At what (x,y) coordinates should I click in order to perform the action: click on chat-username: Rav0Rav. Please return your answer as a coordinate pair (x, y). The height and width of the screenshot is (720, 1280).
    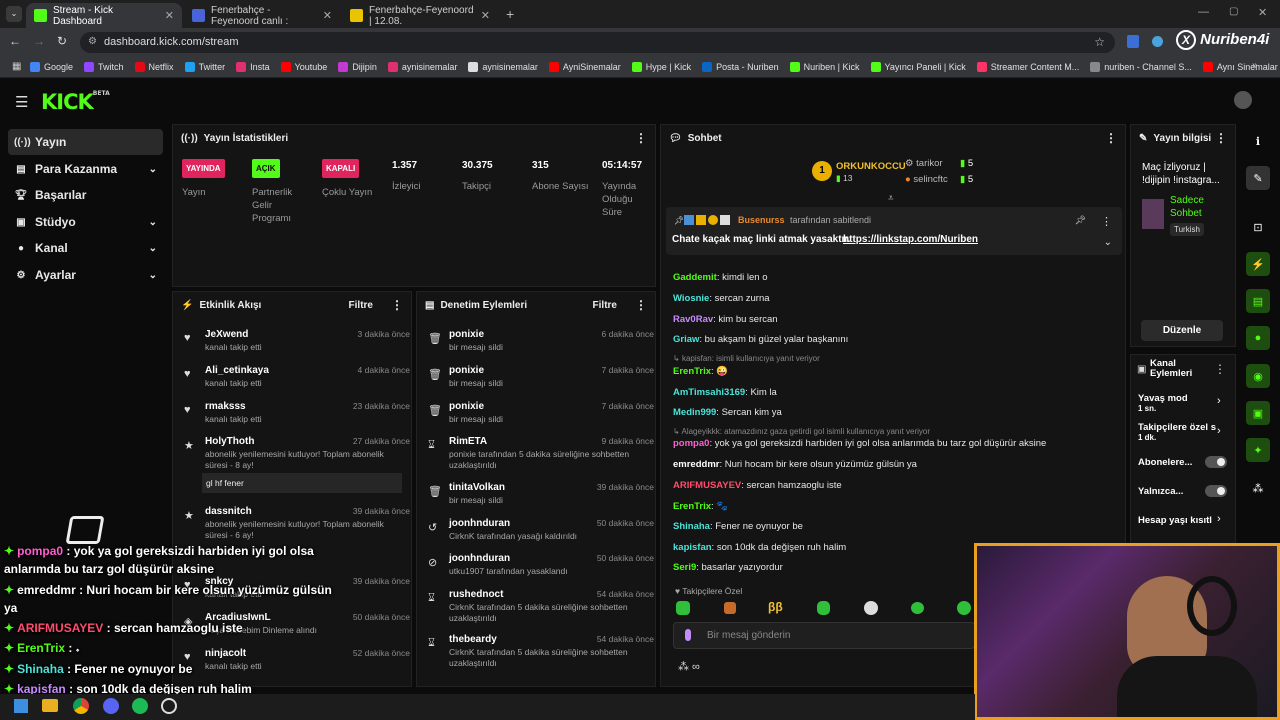
    Looking at the image, I should click on (693, 319).